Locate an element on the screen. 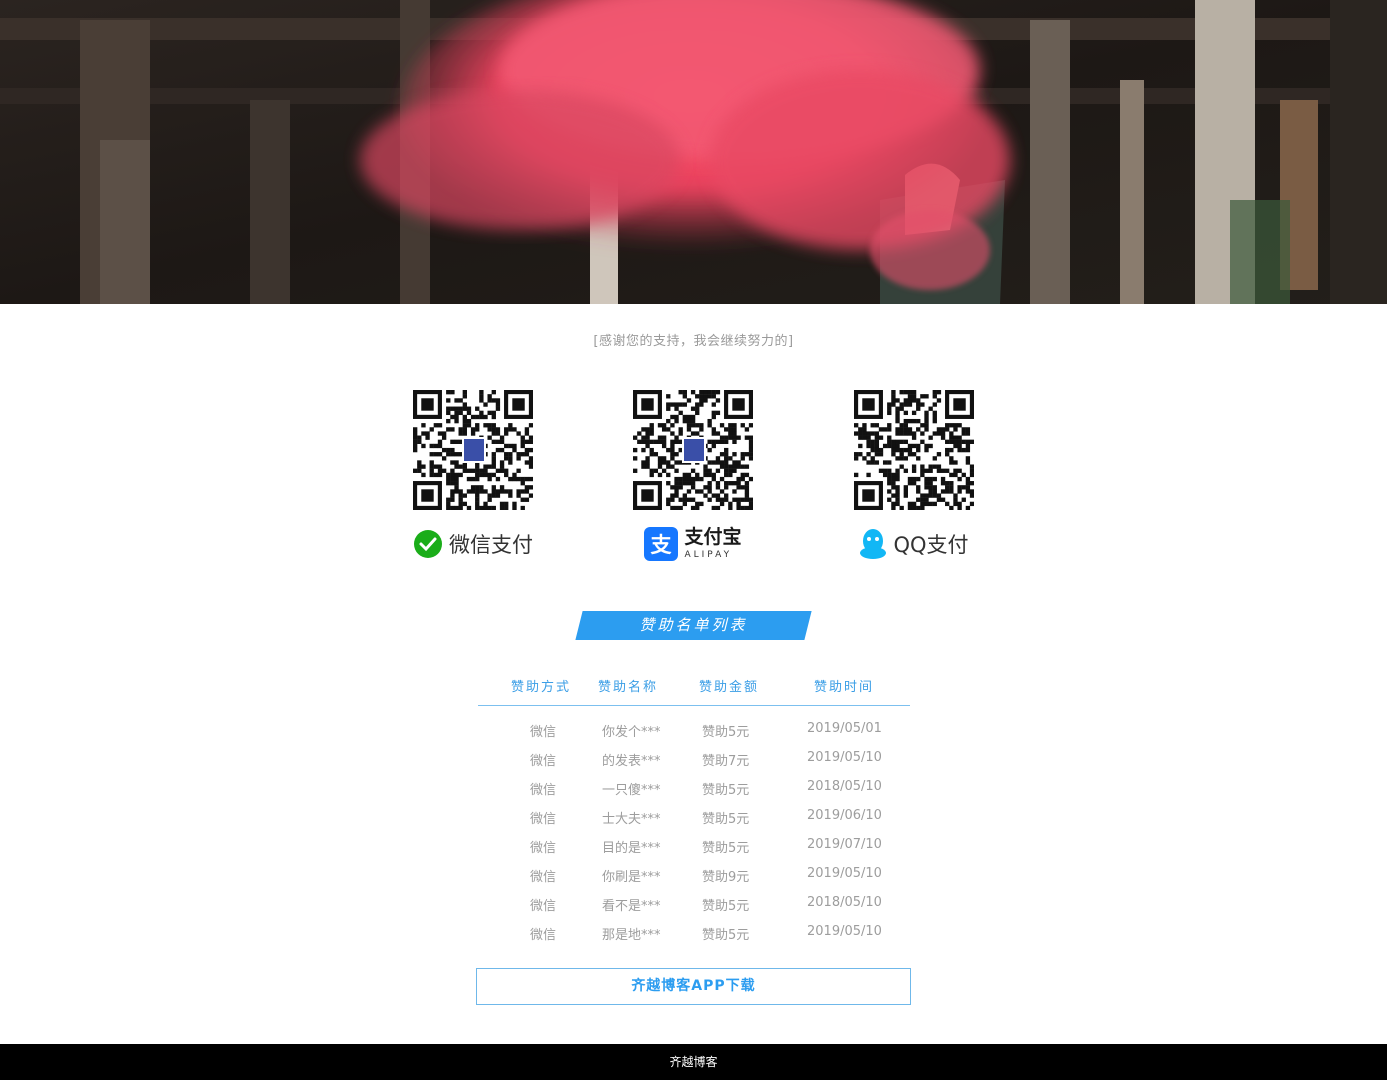 The image size is (1387, 1080). alipay-card: 支 支付宝 ALIPAY is located at coordinates (693, 477).